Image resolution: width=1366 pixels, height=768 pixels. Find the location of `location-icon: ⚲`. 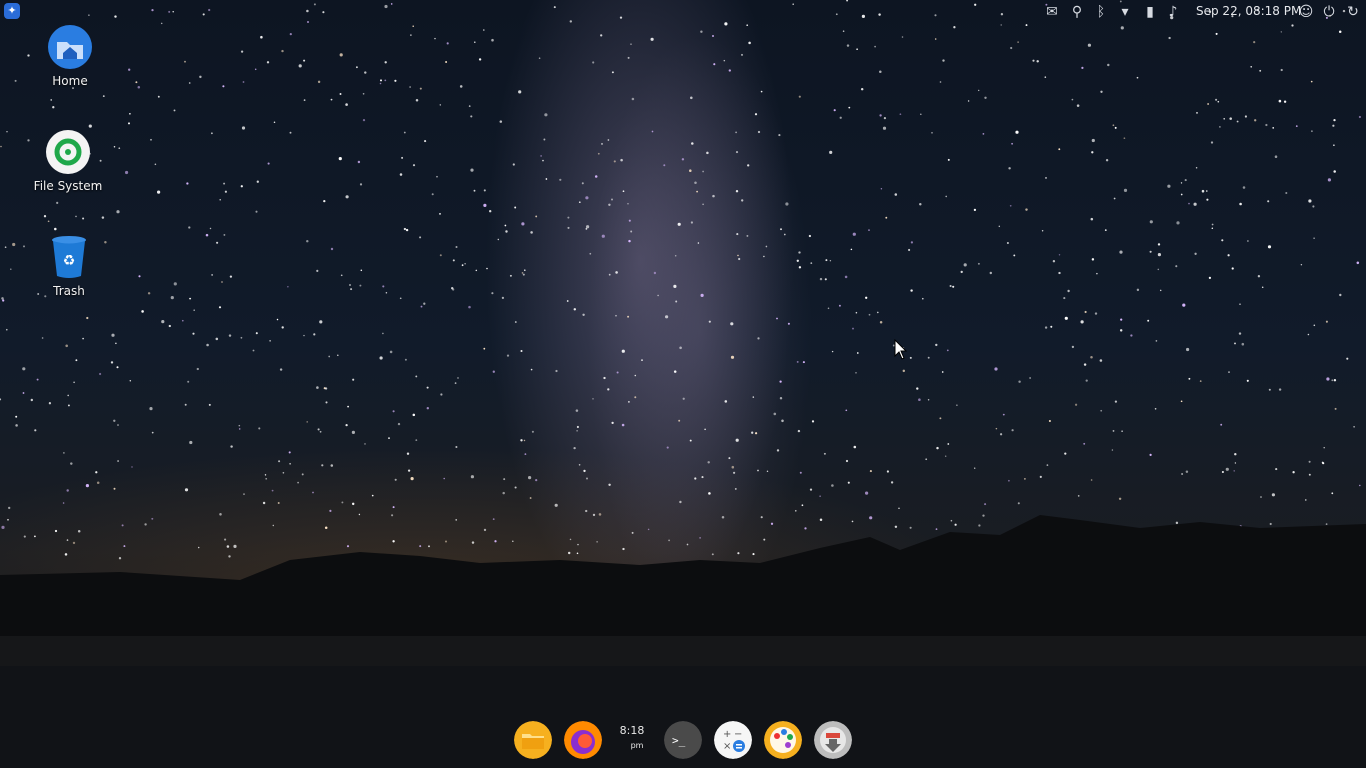

location-icon: ⚲ is located at coordinates (1077, 12).